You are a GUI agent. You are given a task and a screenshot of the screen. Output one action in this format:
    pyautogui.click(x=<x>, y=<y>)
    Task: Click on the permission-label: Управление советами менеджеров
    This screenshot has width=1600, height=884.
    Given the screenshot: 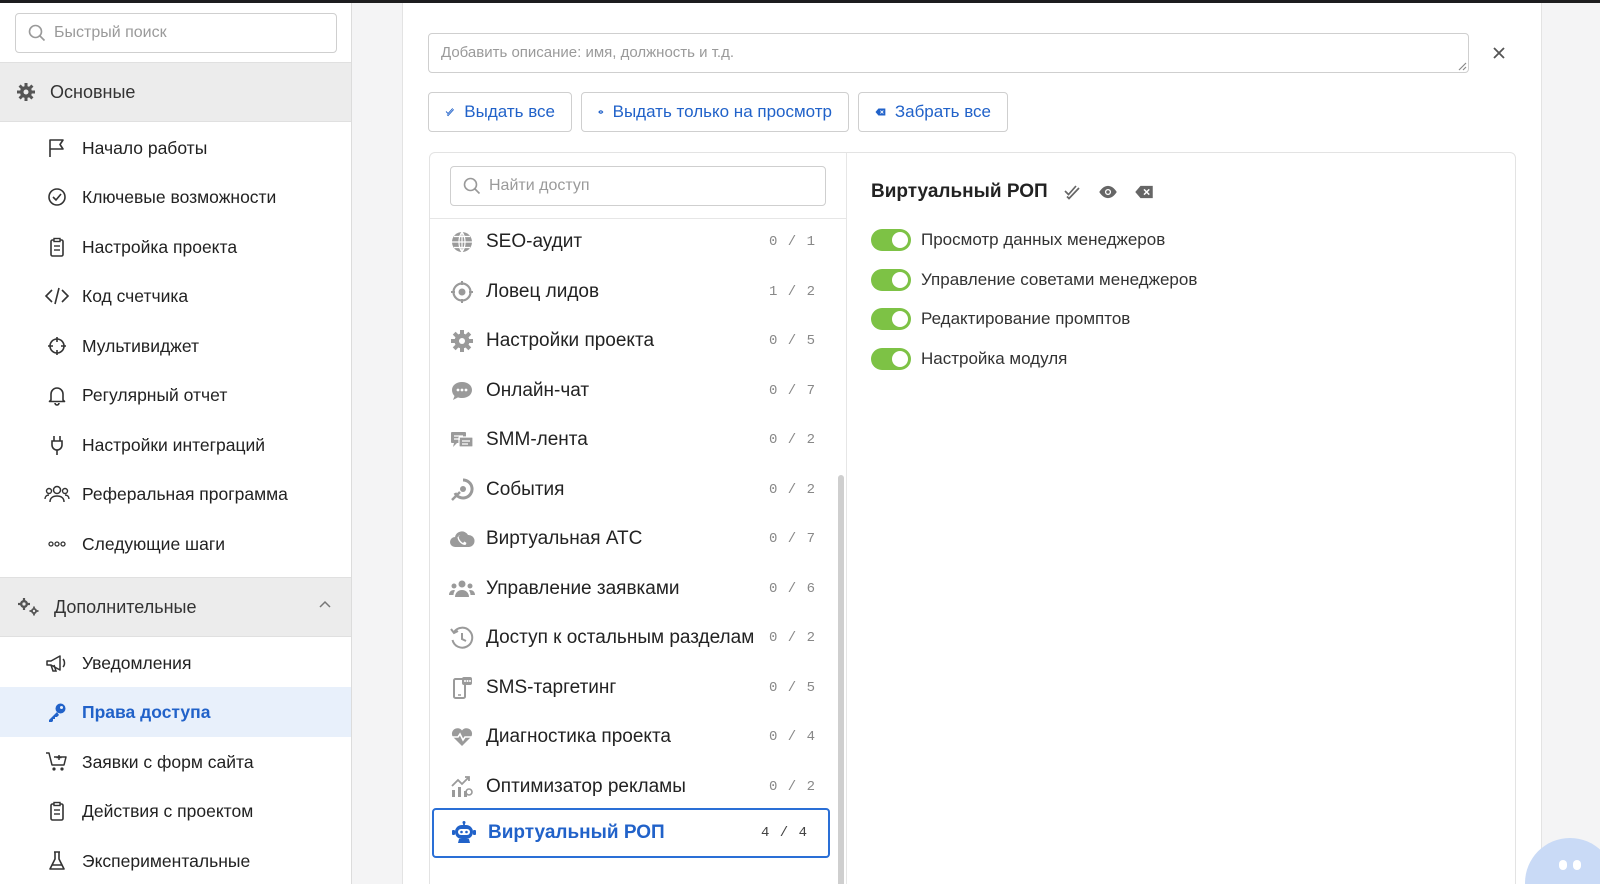 What is the action you would take?
    pyautogui.click(x=1059, y=279)
    